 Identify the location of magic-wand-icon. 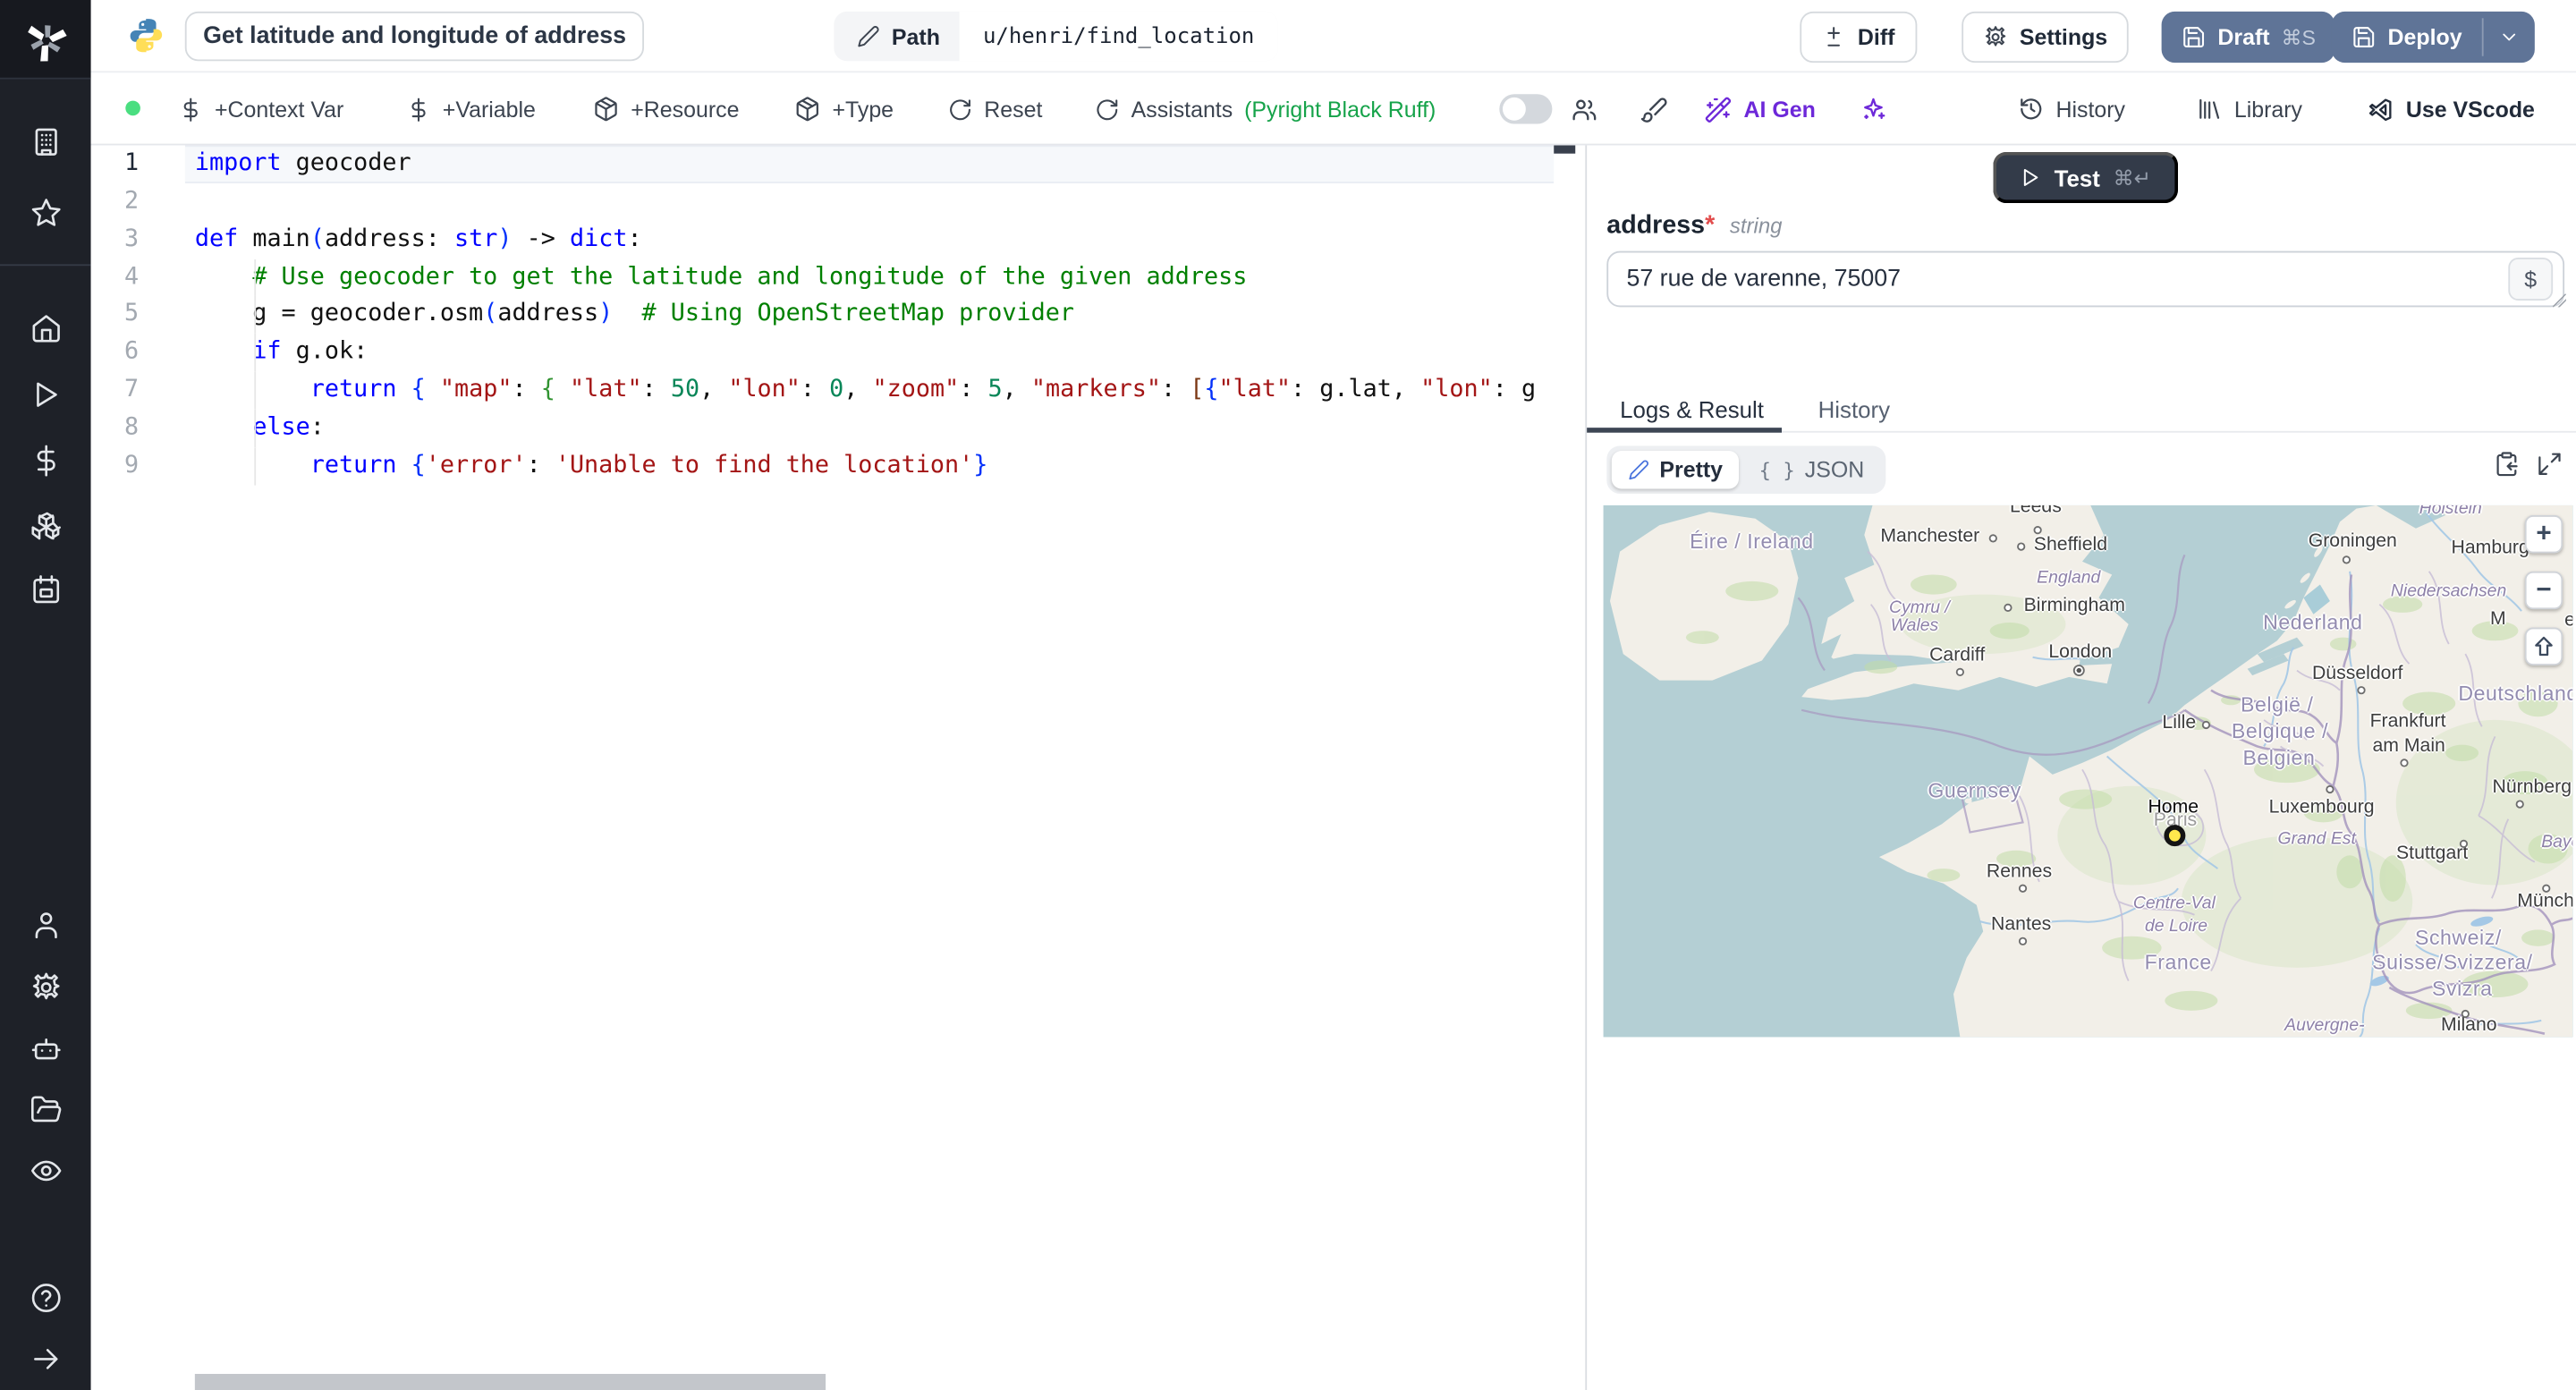
(1718, 109).